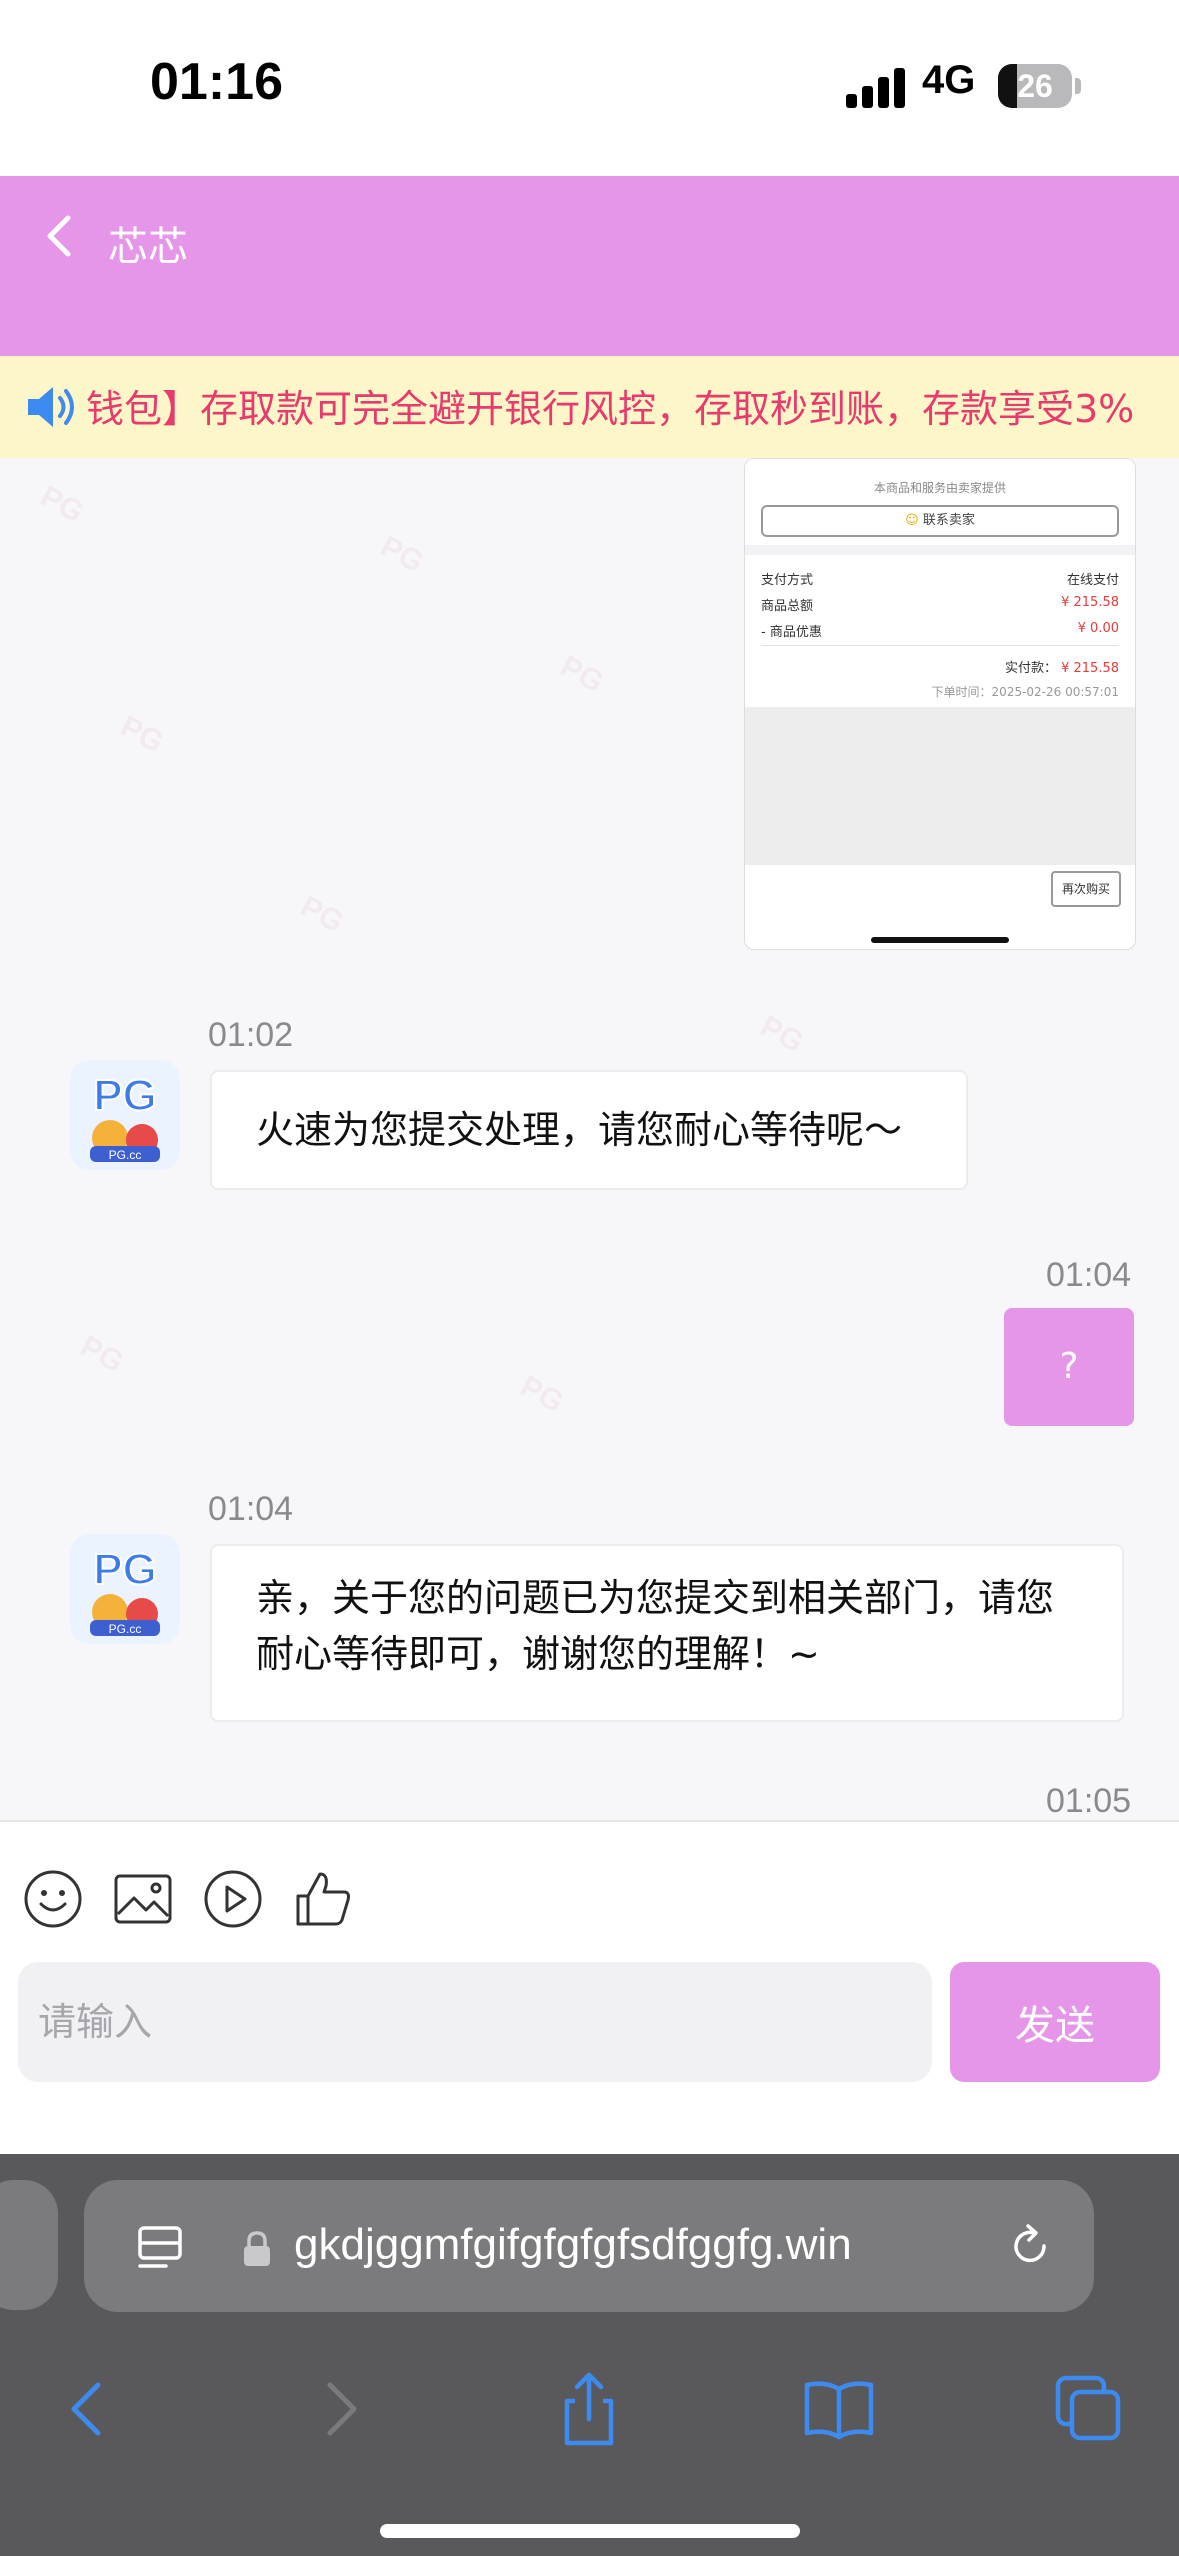  Describe the element at coordinates (1092, 580) in the screenshot. I see `payment-method-value: 在线支付` at that location.